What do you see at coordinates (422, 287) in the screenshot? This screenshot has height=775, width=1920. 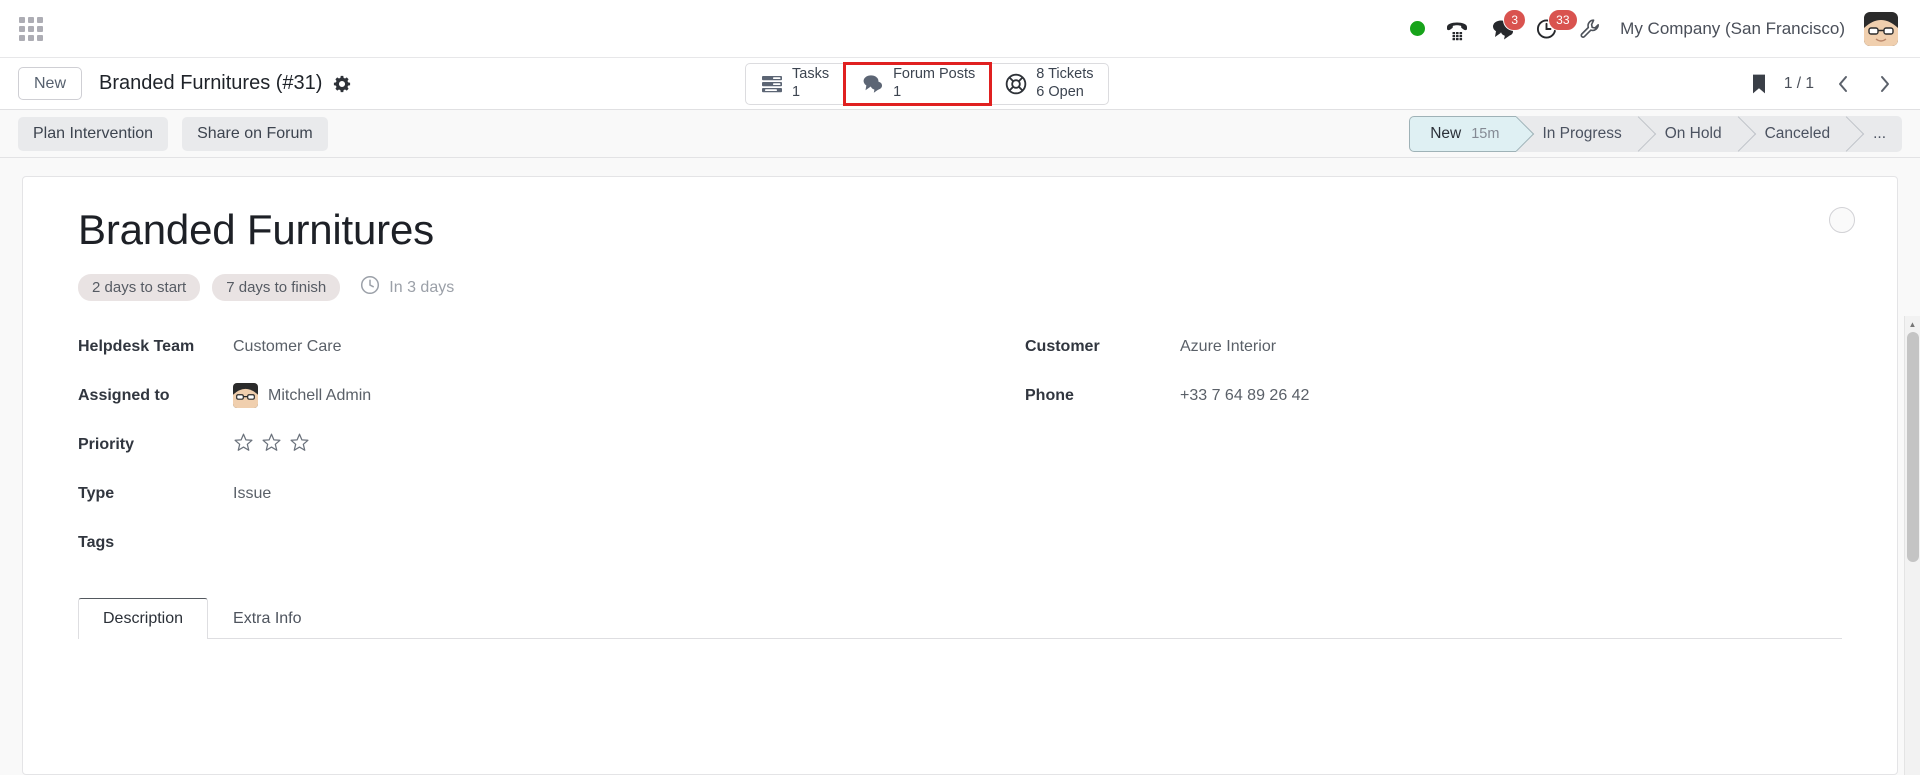 I see `deadline-text: In 3 days` at bounding box center [422, 287].